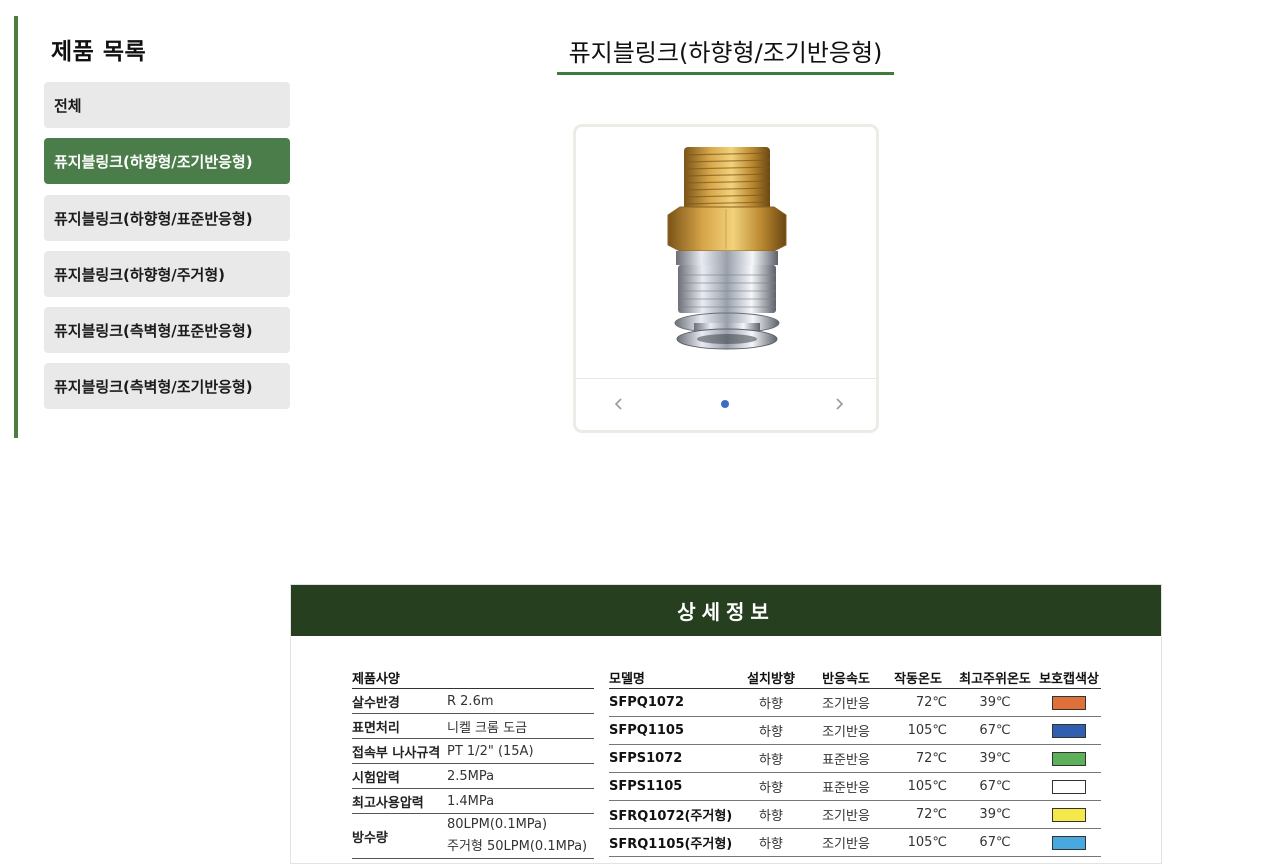 The width and height of the screenshot is (1282, 864). I want to click on table-row: SFPQ1072 하향 조기반응 72℃ 39℃, so click(855, 702).